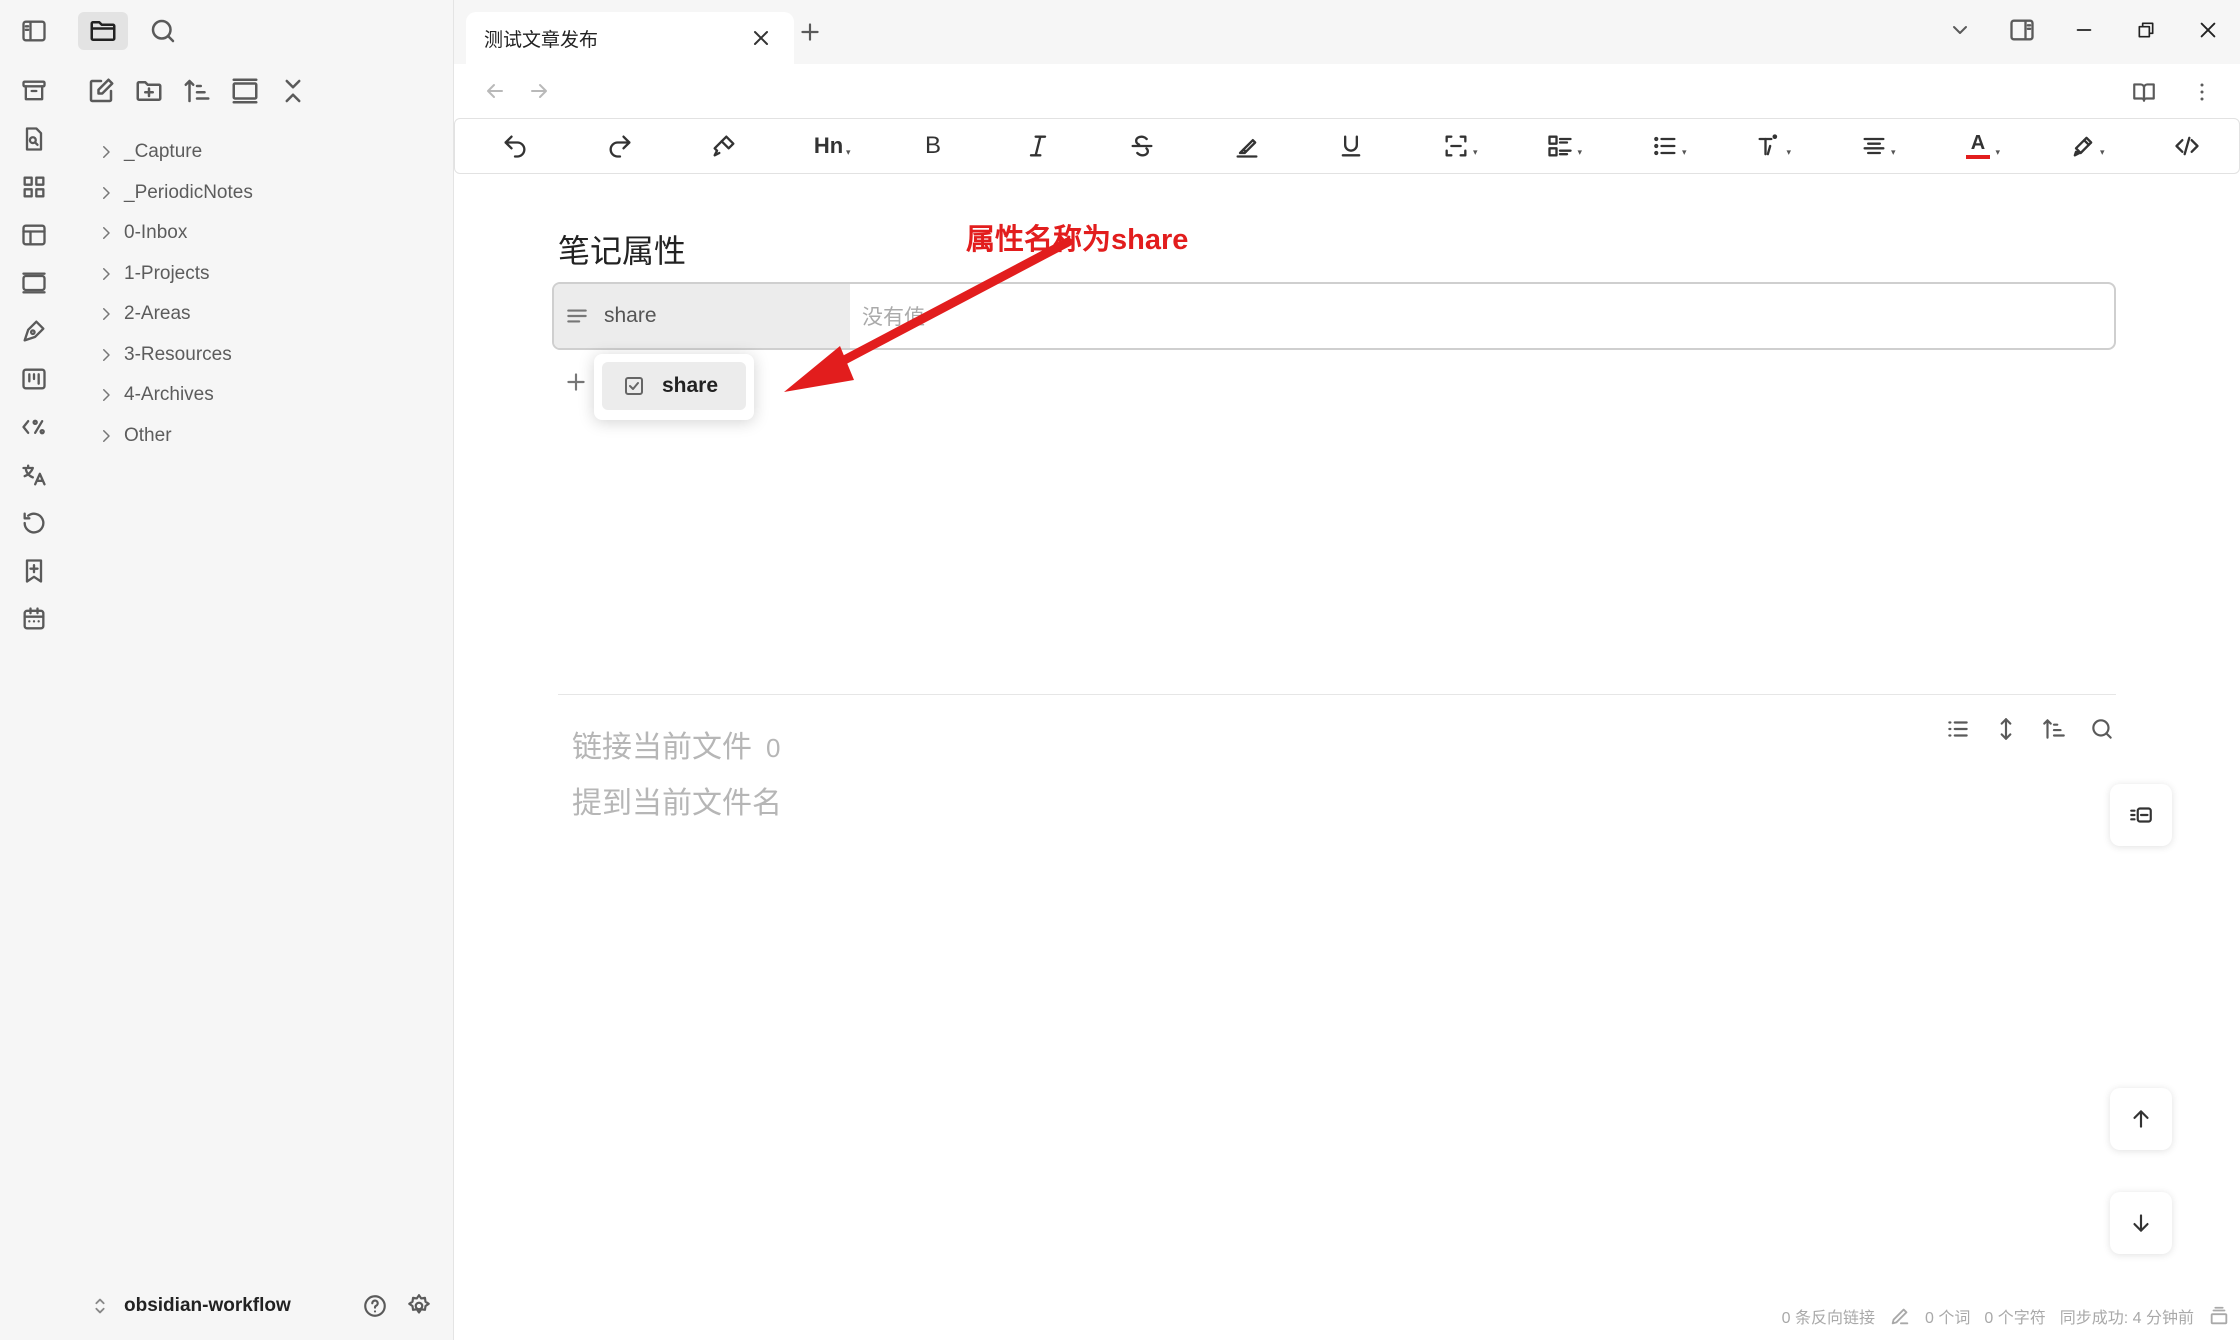  I want to click on minimize-icon, so click(2084, 30).